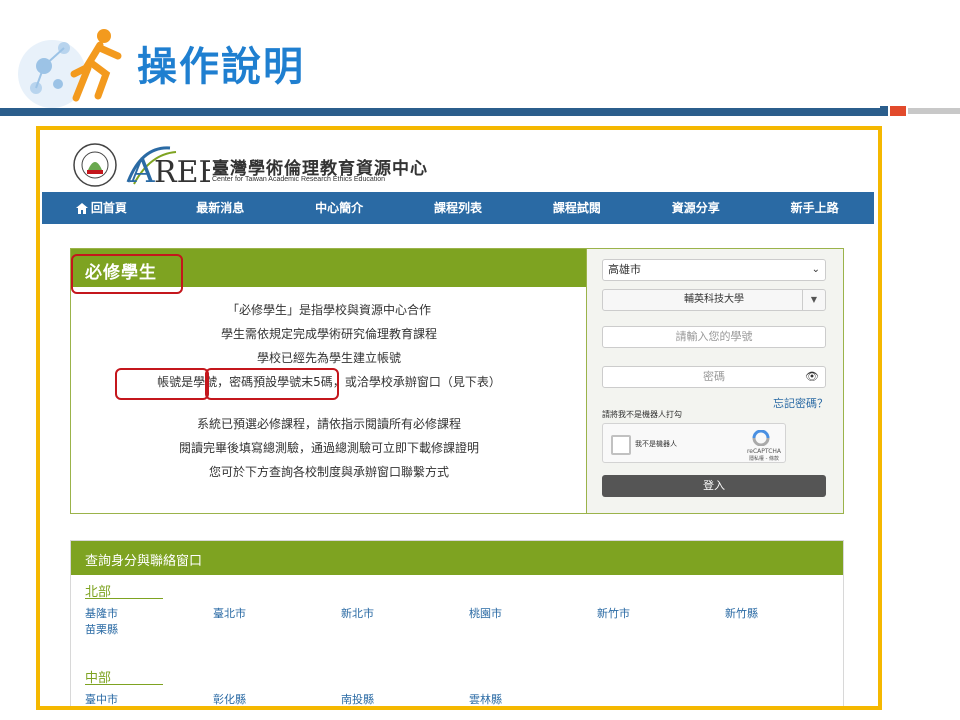 This screenshot has width=960, height=720. What do you see at coordinates (741, 613) in the screenshot?
I see `city-link: 新竹縣` at bounding box center [741, 613].